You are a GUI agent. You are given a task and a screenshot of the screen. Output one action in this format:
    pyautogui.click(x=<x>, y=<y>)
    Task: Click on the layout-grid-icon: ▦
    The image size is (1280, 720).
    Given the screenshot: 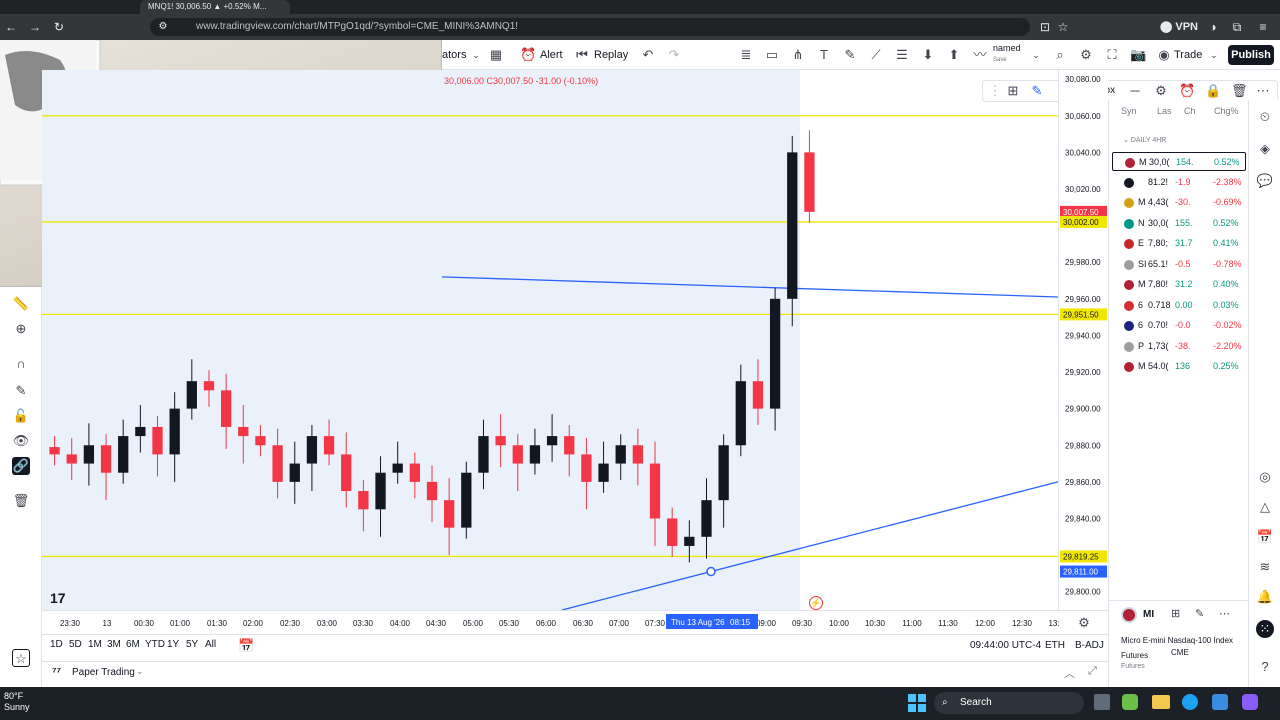 What is the action you would take?
    pyautogui.click(x=496, y=55)
    